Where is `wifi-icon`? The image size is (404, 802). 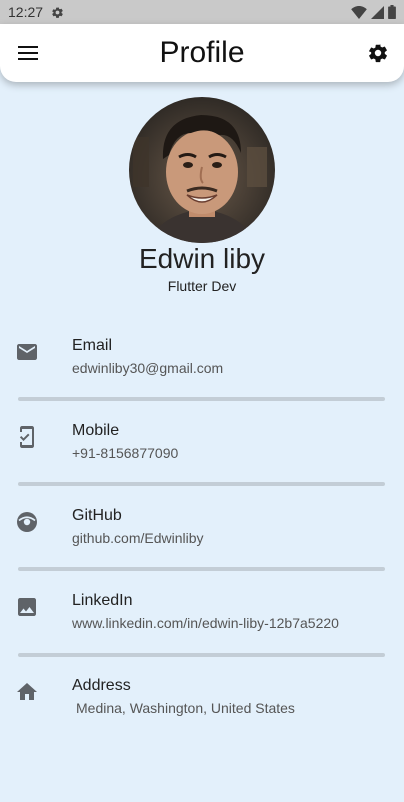
wifi-icon is located at coordinates (359, 12).